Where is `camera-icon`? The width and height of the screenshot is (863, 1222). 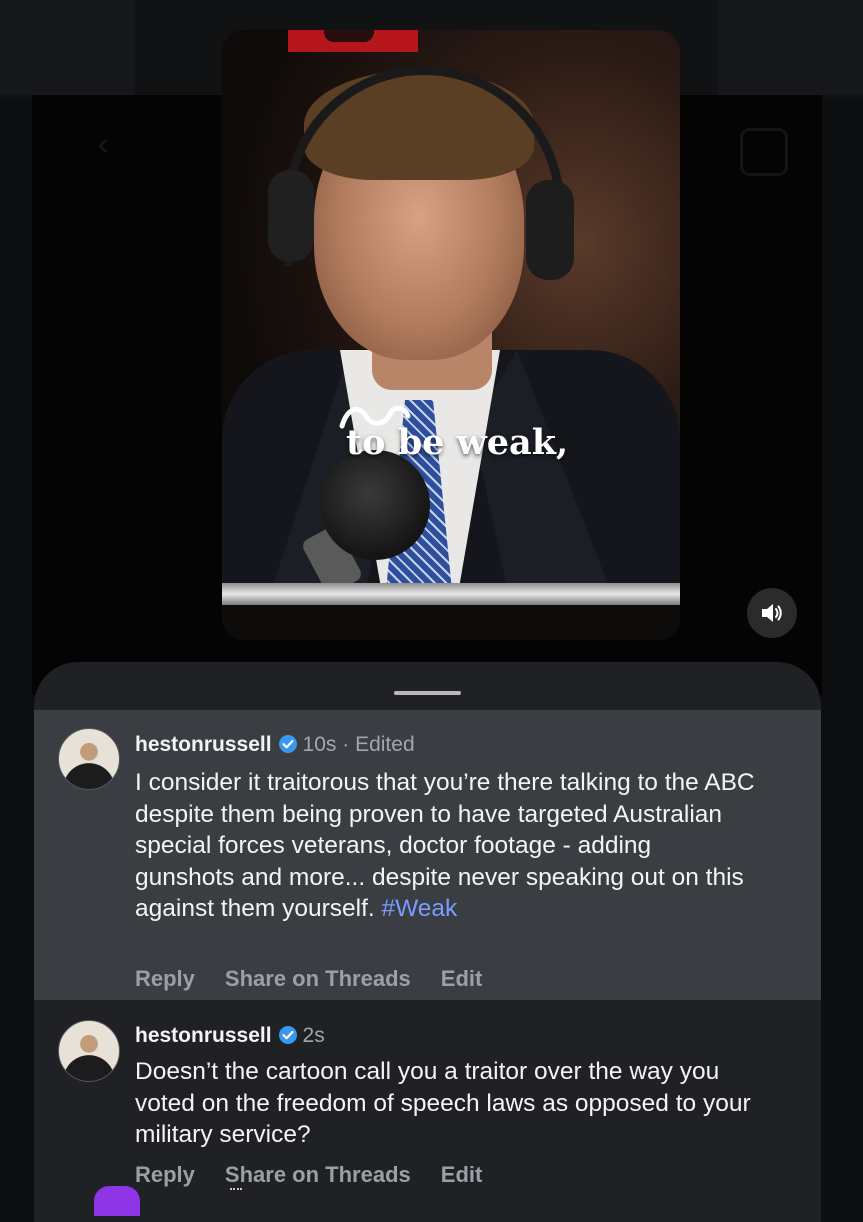
camera-icon is located at coordinates (764, 152).